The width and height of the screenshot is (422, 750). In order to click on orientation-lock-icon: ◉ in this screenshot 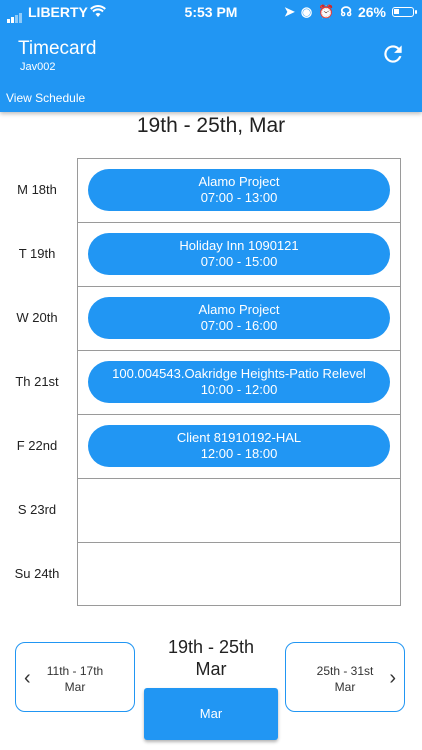, I will do `click(306, 11)`.